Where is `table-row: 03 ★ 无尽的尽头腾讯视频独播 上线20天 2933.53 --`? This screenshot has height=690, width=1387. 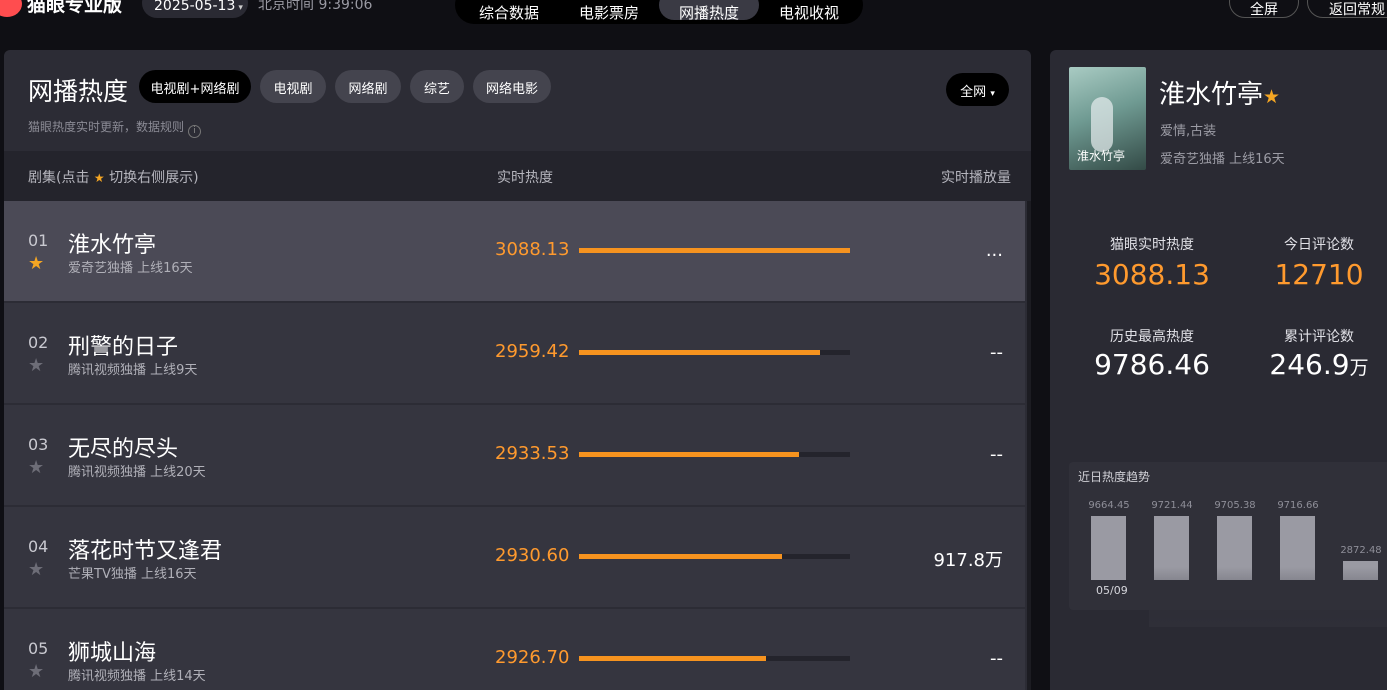
table-row: 03 ★ 无尽的尽头腾讯视频独播 上线20天 2933.53 -- is located at coordinates (514, 455).